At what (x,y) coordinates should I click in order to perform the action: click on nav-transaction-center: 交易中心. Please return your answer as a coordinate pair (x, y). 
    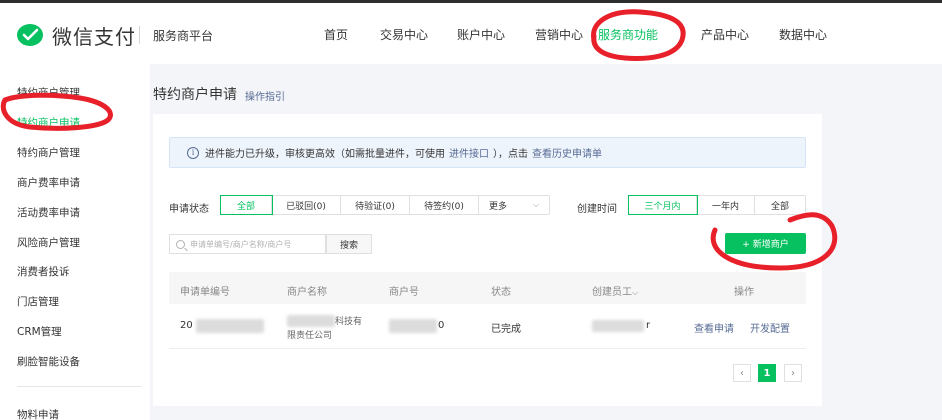
    Looking at the image, I should click on (404, 34).